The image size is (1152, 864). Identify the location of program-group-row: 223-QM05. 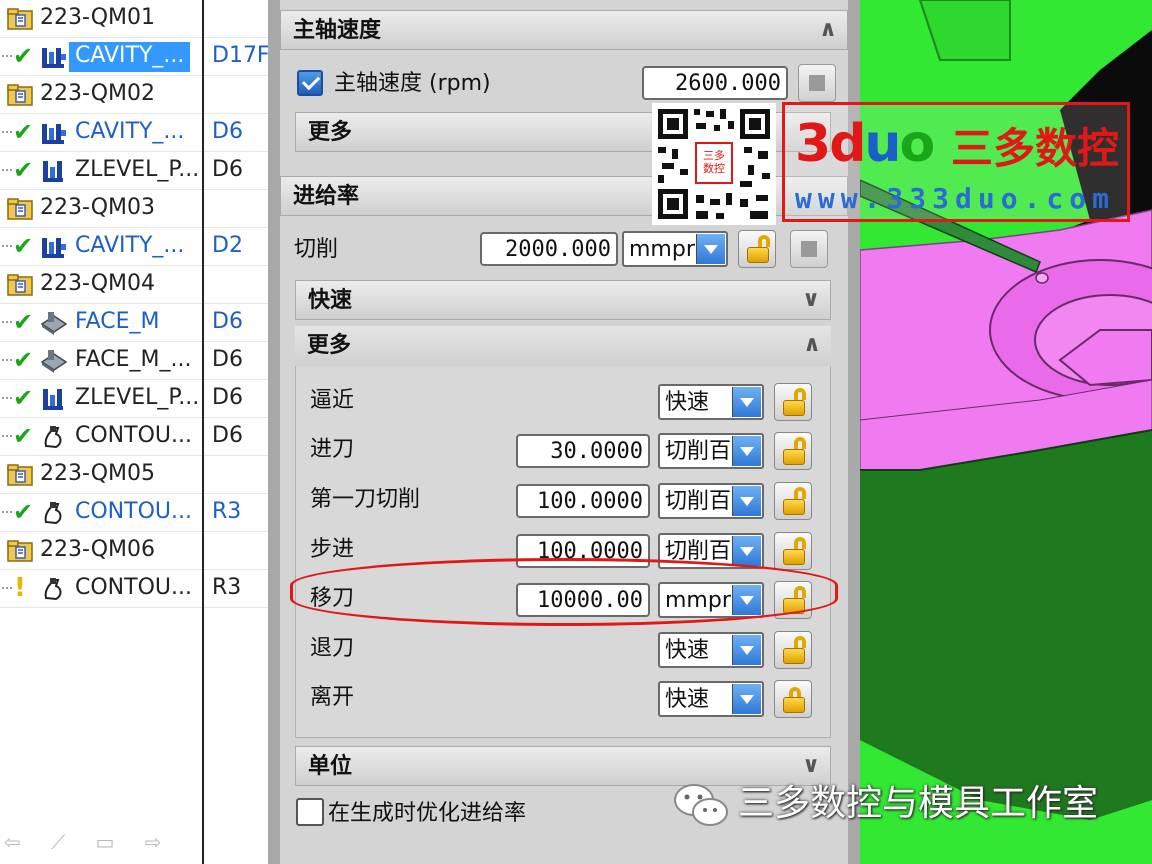
(134, 475).